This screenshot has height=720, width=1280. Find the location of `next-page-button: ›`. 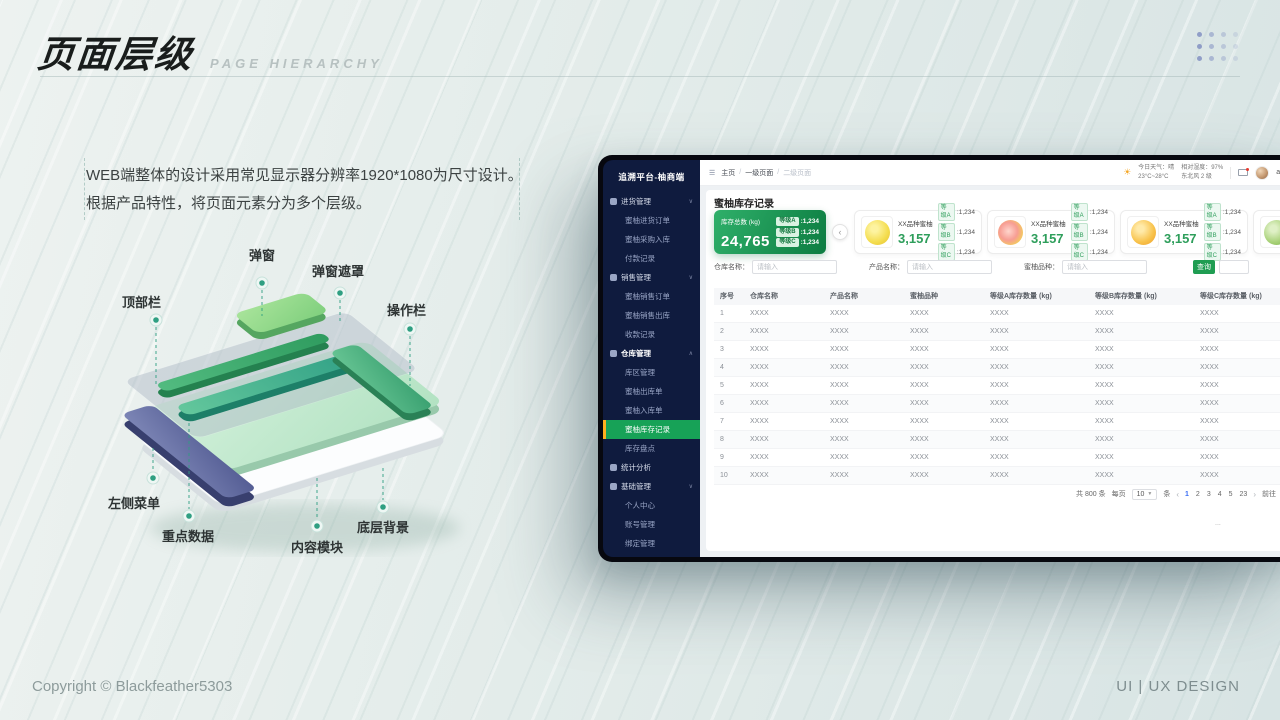

next-page-button: › is located at coordinates (1254, 494).